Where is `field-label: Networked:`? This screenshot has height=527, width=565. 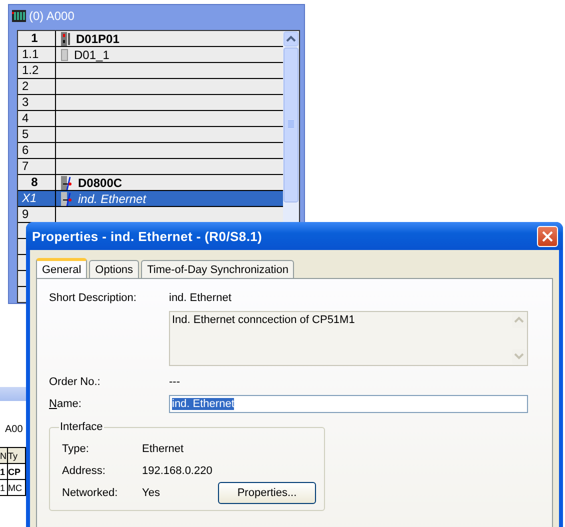
field-label: Networked: is located at coordinates (90, 493).